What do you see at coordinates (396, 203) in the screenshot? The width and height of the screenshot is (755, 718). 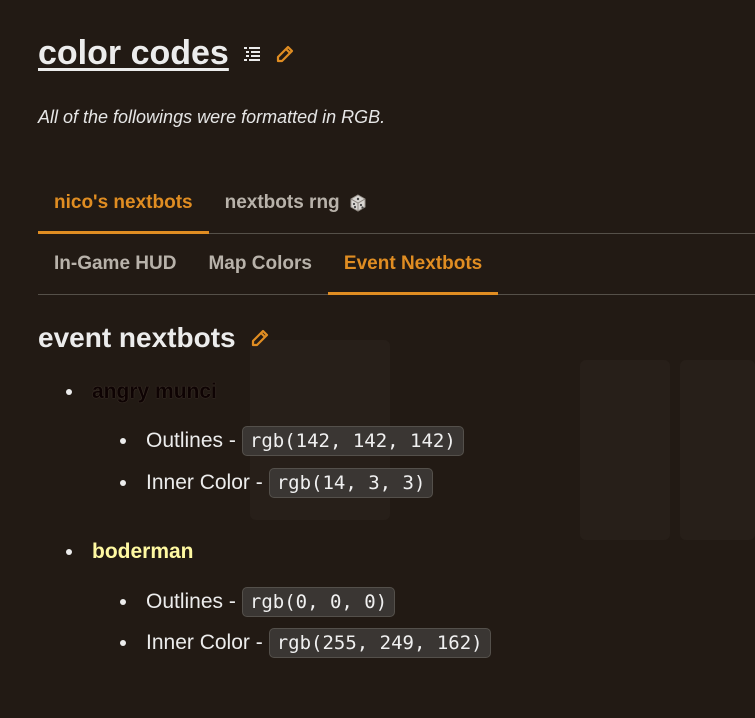 I see `main-tabs: nico's nextbots nextbots rng` at bounding box center [396, 203].